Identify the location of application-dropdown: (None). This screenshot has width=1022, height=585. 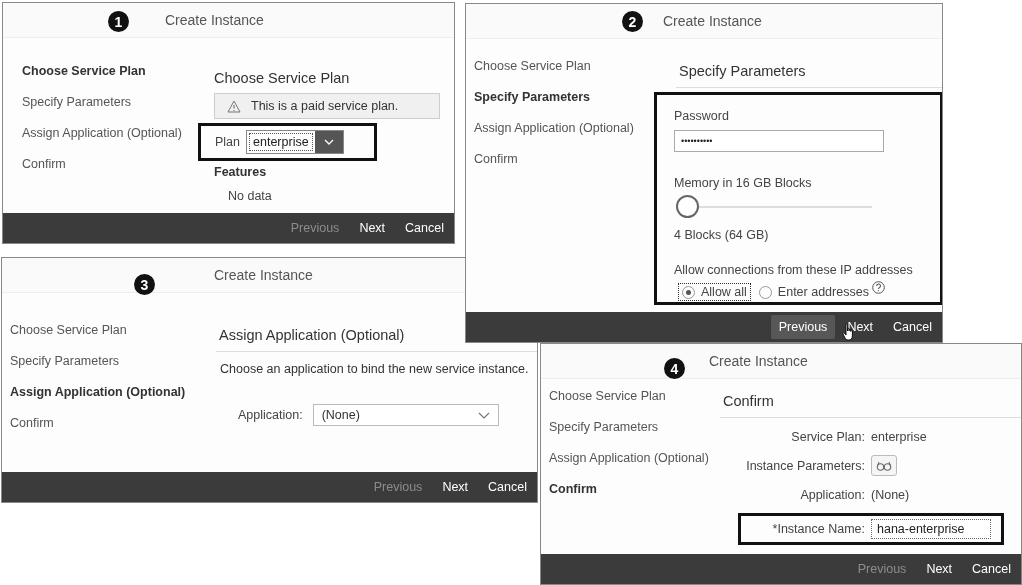
(405, 415).